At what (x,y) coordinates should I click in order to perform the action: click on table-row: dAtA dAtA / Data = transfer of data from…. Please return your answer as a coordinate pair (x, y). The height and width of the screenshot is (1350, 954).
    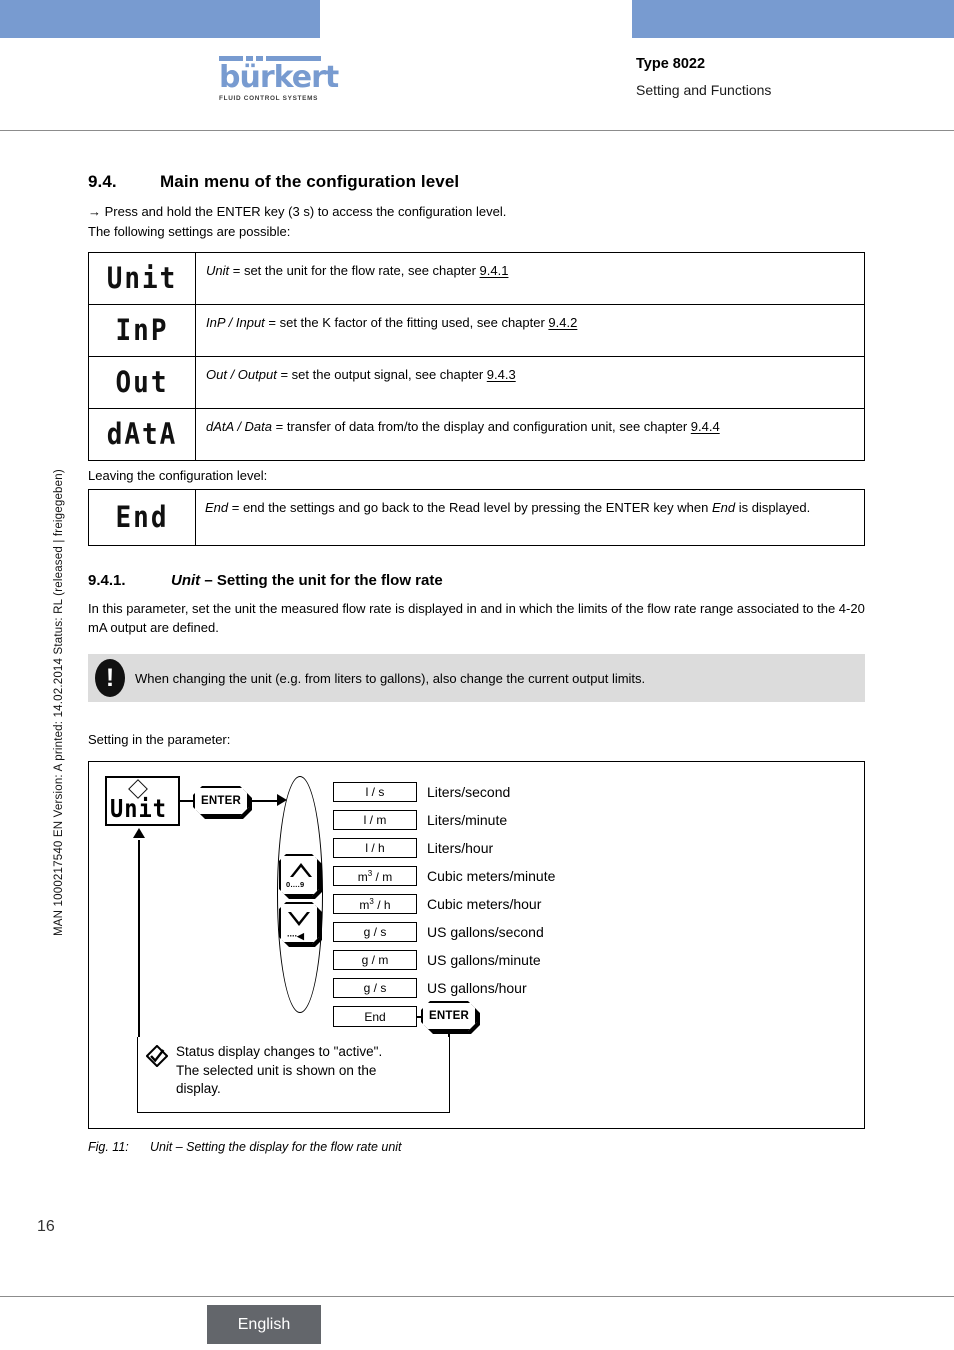
    Looking at the image, I should click on (476, 434).